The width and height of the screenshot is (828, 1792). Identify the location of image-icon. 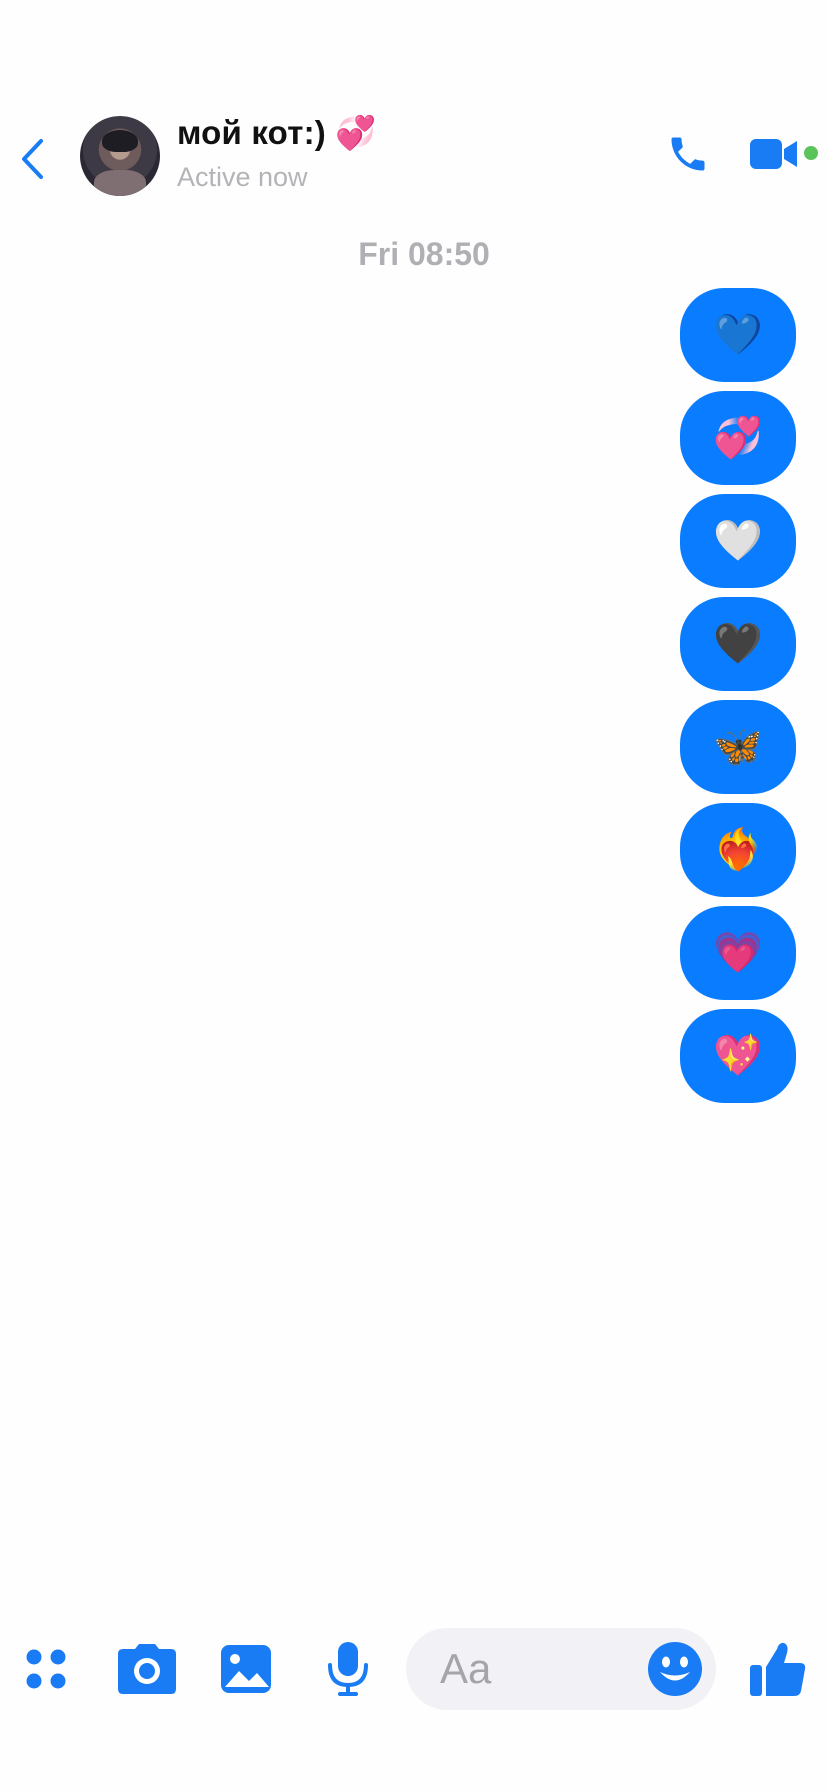
(246, 1669).